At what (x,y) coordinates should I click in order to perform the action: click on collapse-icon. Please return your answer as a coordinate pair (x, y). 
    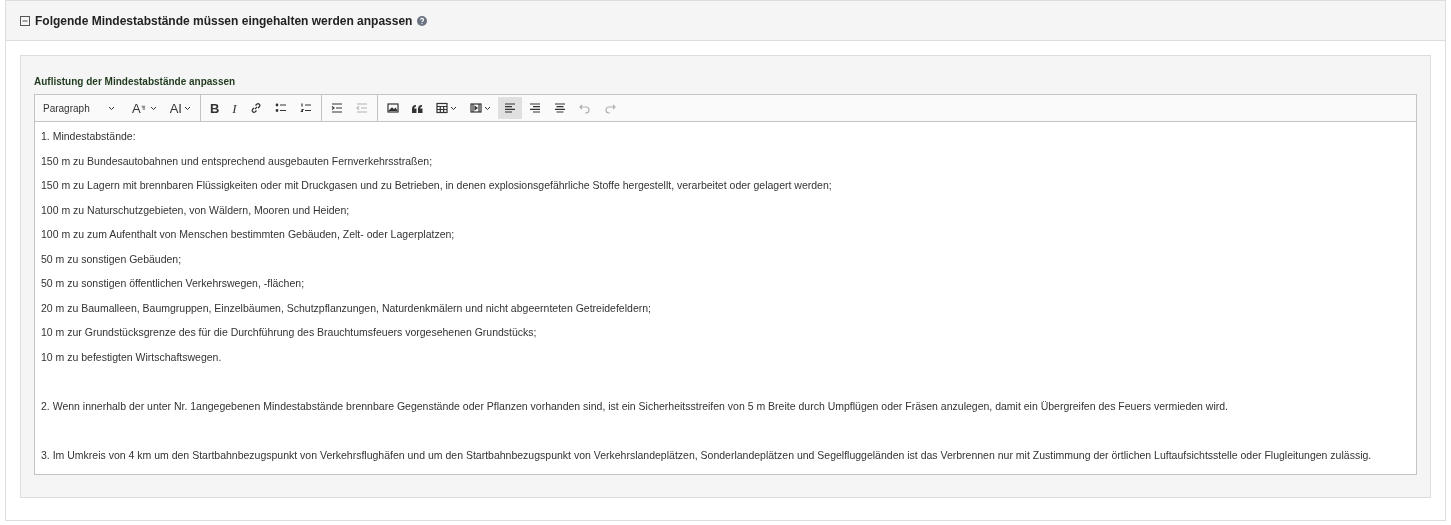
    Looking at the image, I should click on (25, 20).